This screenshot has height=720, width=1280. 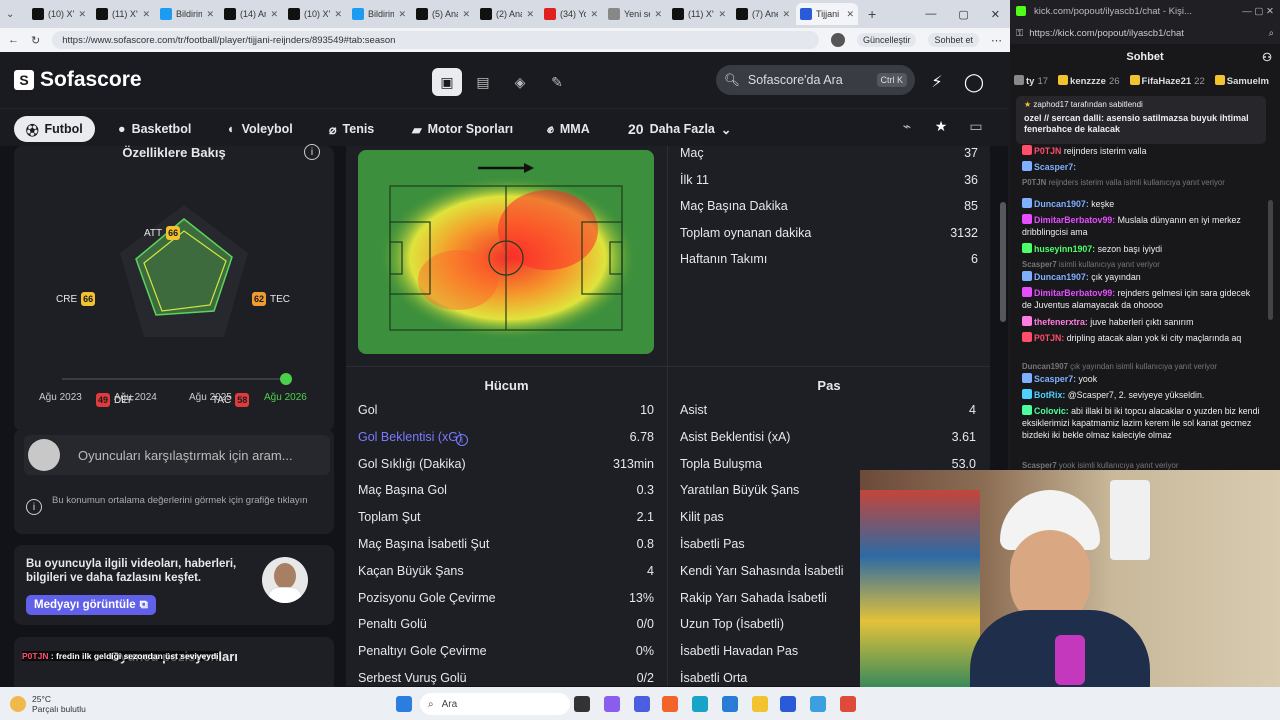 I want to click on chat-username: Scasper7:, so click(x=1055, y=167).